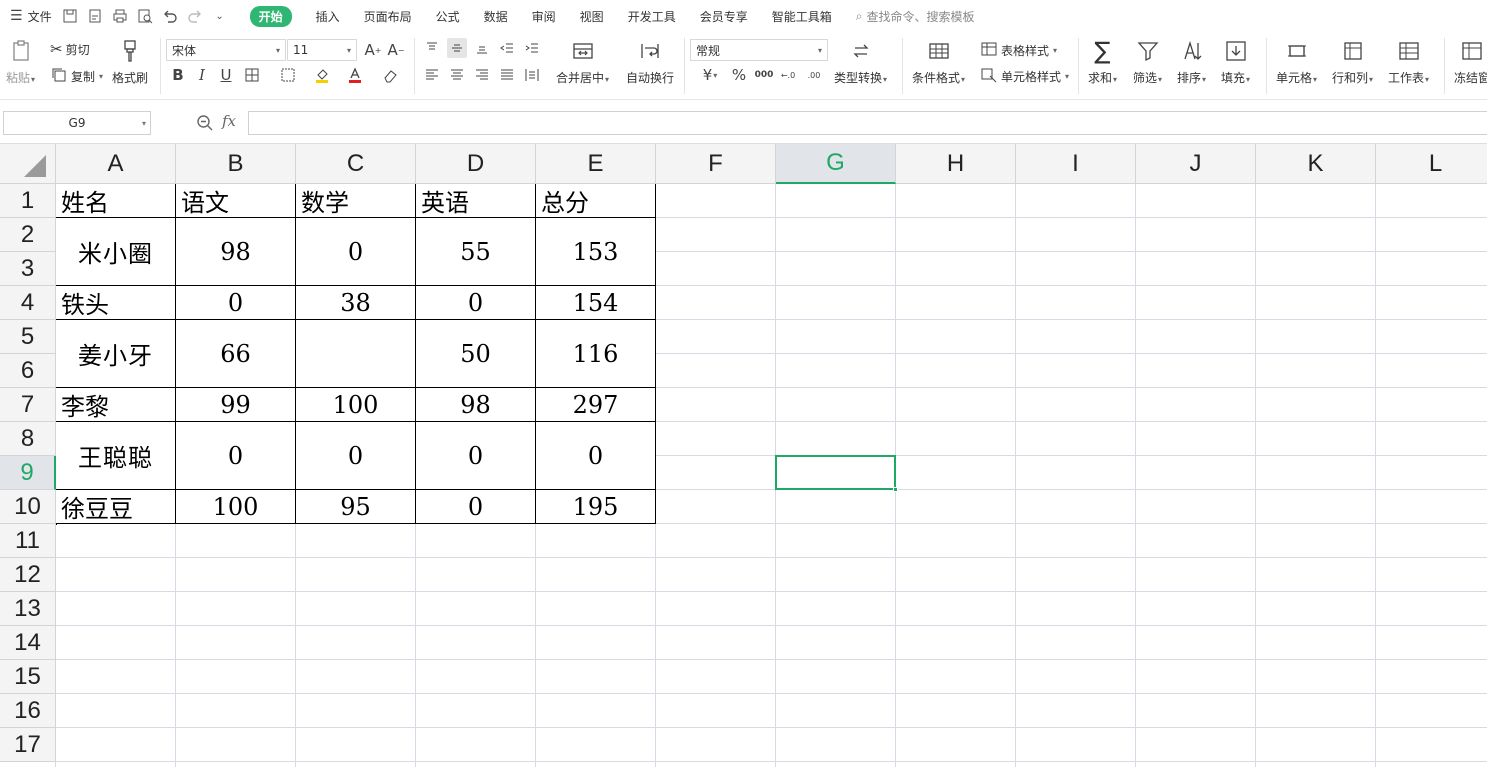  I want to click on format-painter-button: 格式刷, so click(130, 62).